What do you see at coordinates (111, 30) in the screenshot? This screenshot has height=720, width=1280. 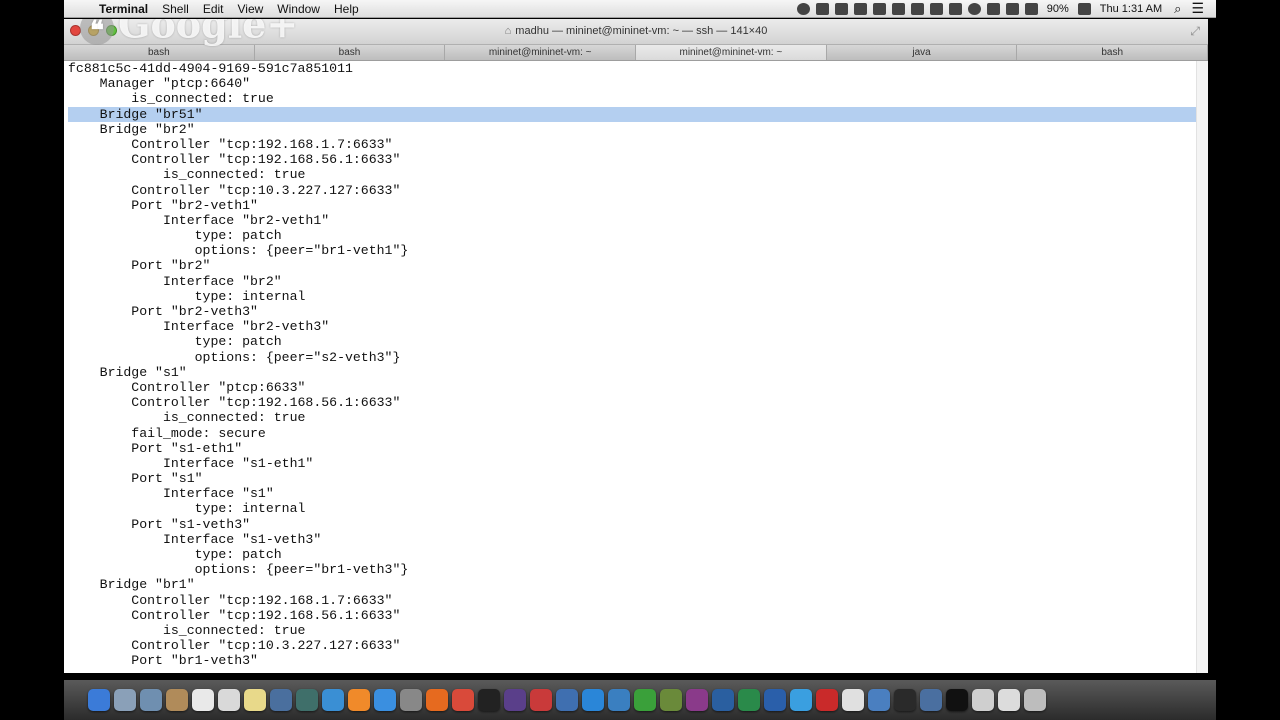 I see `zoom-window-button` at bounding box center [111, 30].